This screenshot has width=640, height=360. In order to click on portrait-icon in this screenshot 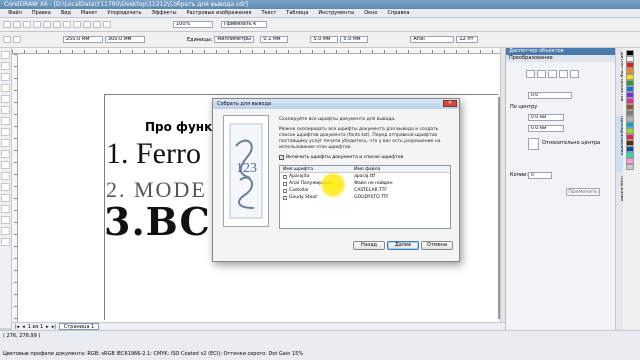, I will do `click(17, 39)`.